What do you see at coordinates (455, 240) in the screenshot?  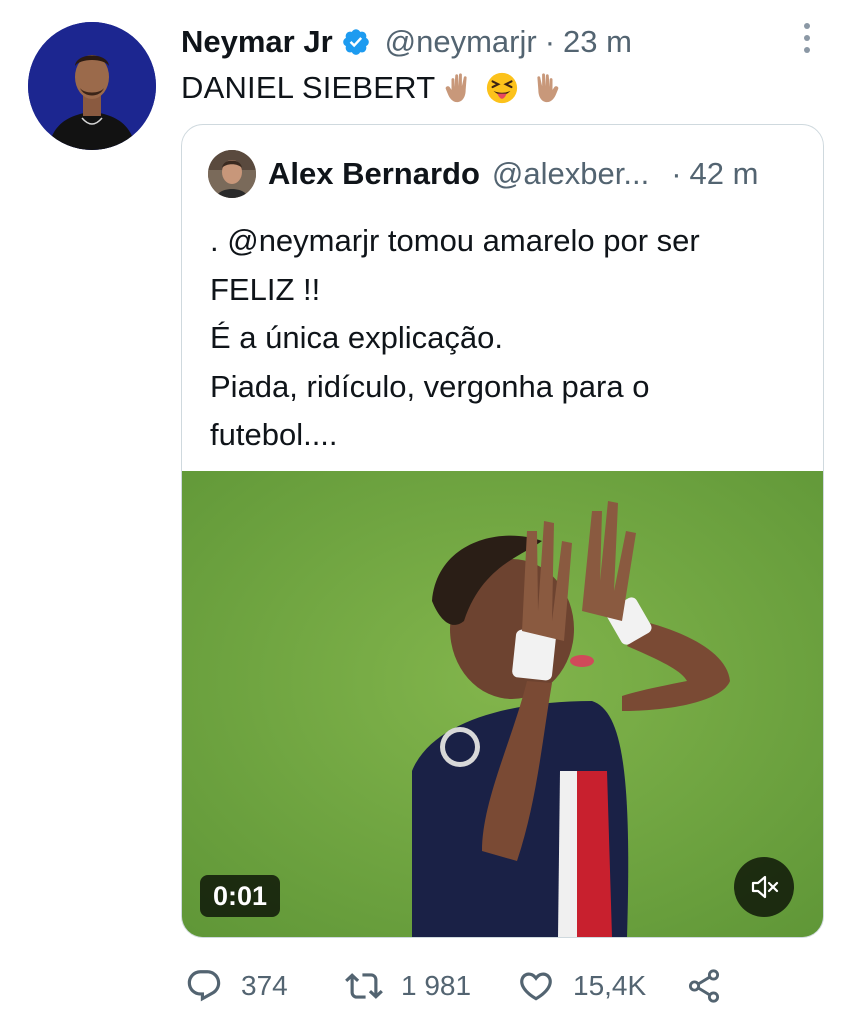 I see `quoted-text-line: . @neymarjr tomou amarelo por ser` at bounding box center [455, 240].